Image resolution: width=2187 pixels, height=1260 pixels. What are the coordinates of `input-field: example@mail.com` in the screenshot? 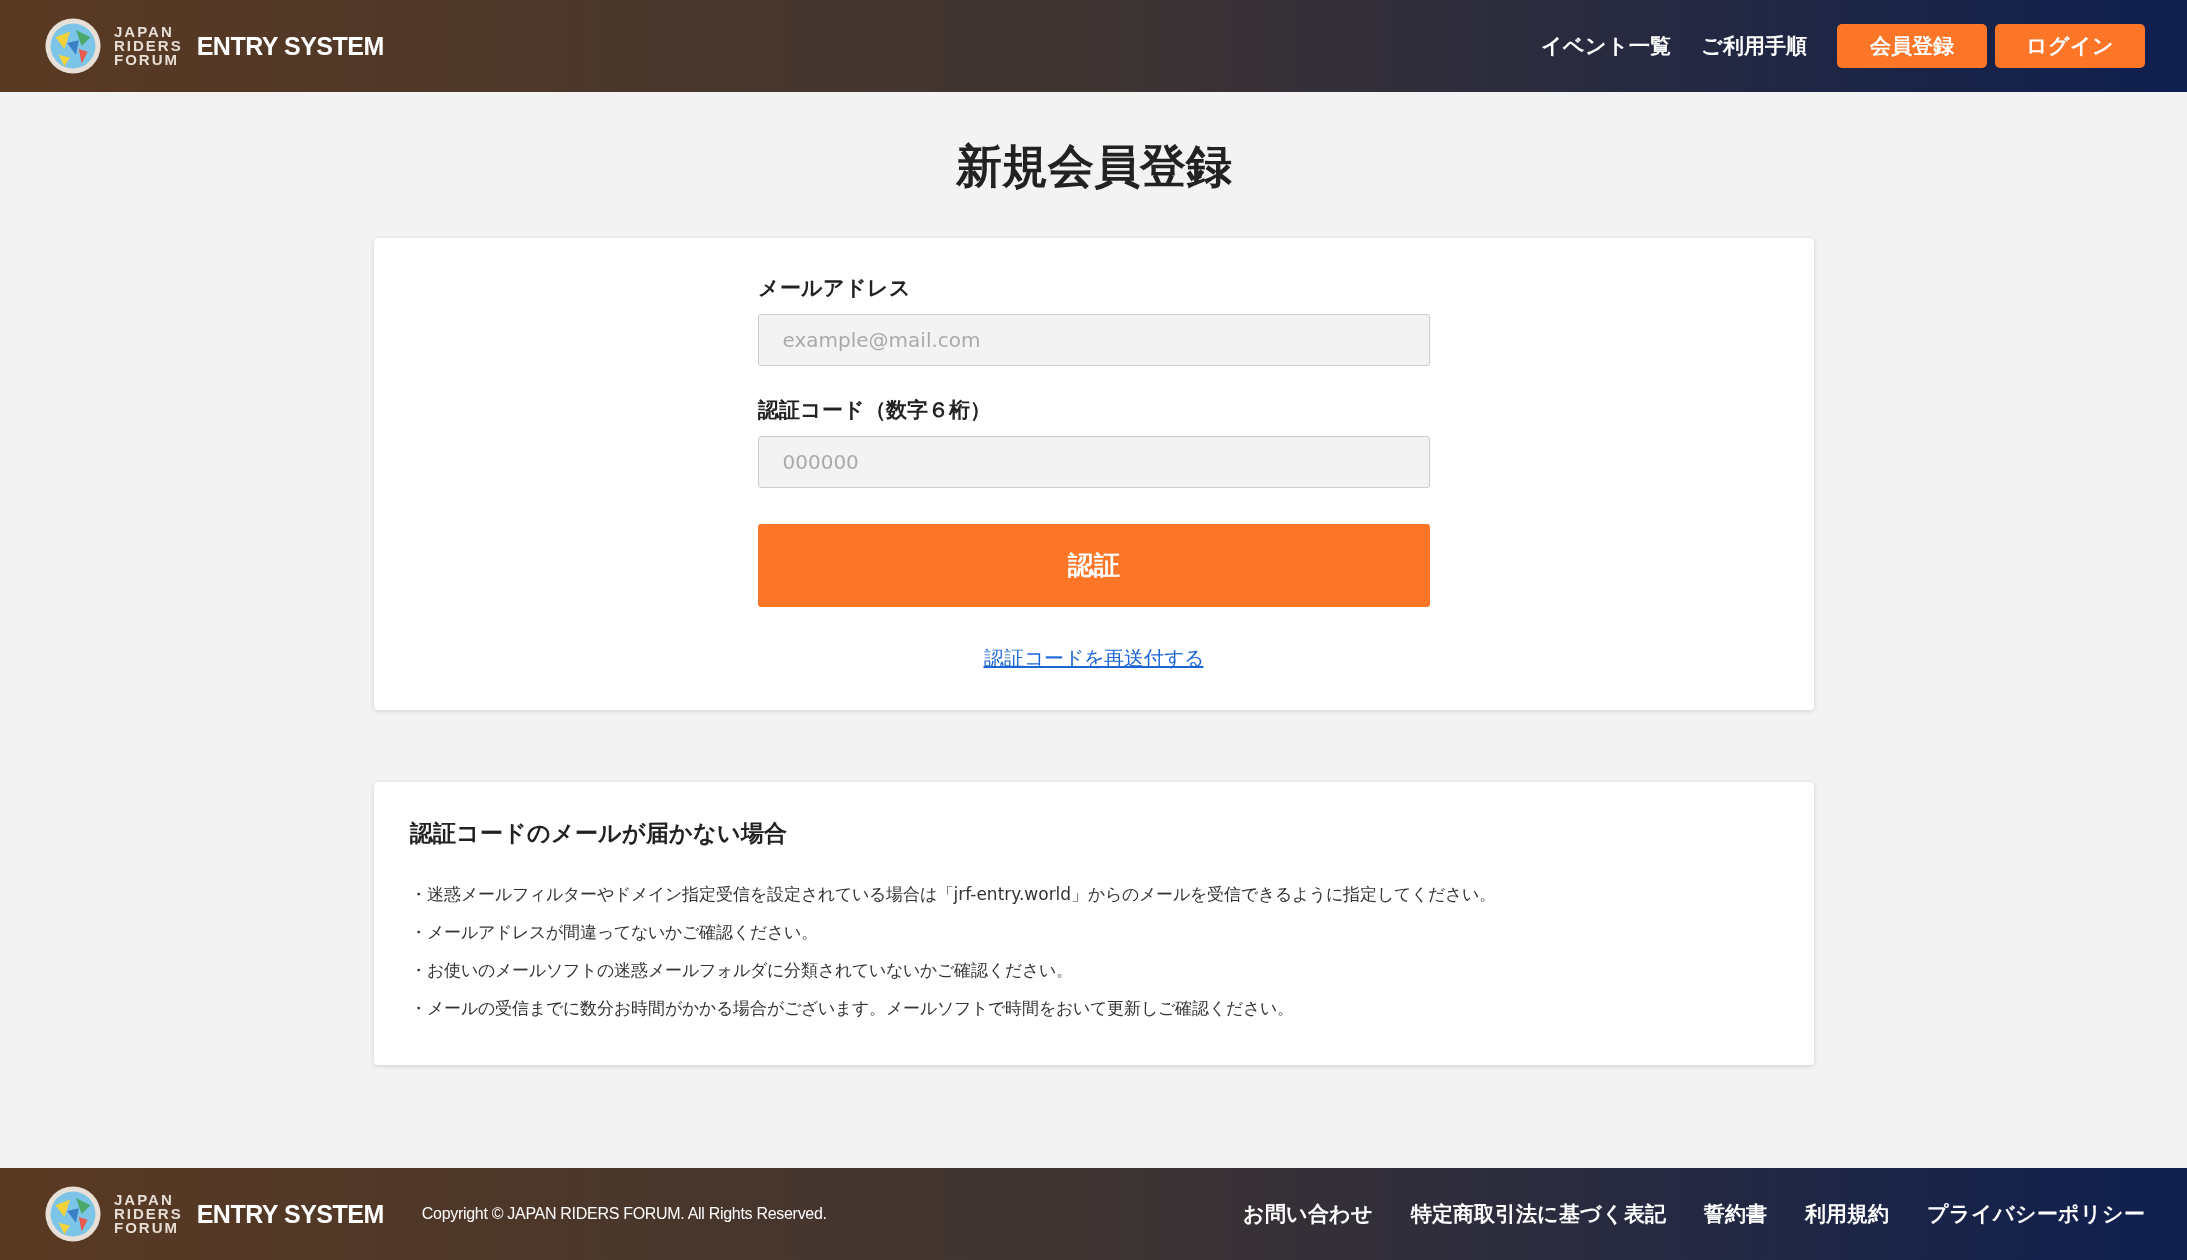 It's located at (1093, 340).